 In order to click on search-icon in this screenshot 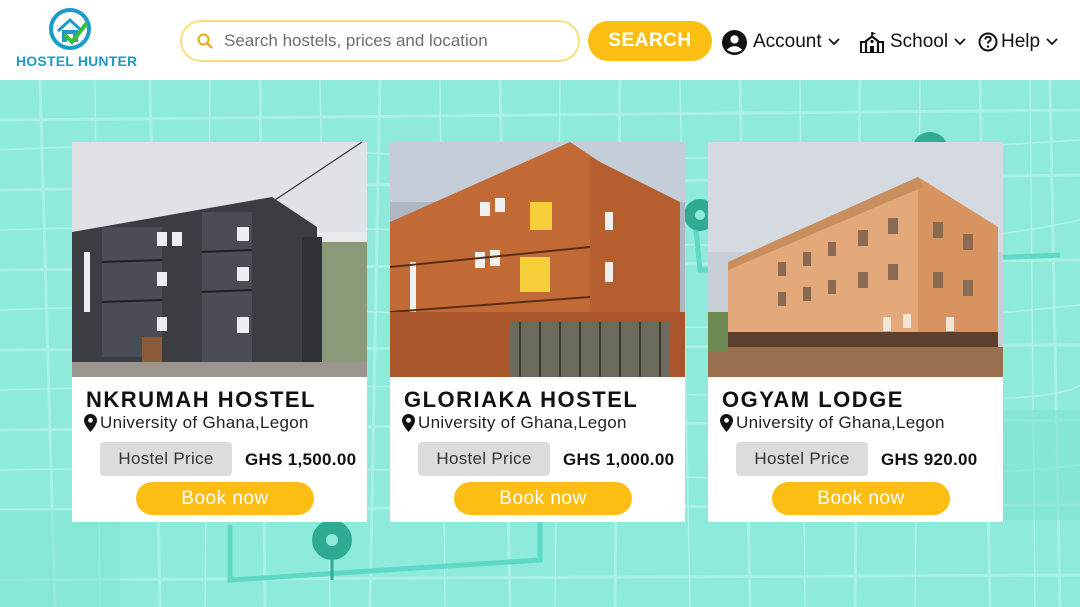, I will do `click(205, 41)`.